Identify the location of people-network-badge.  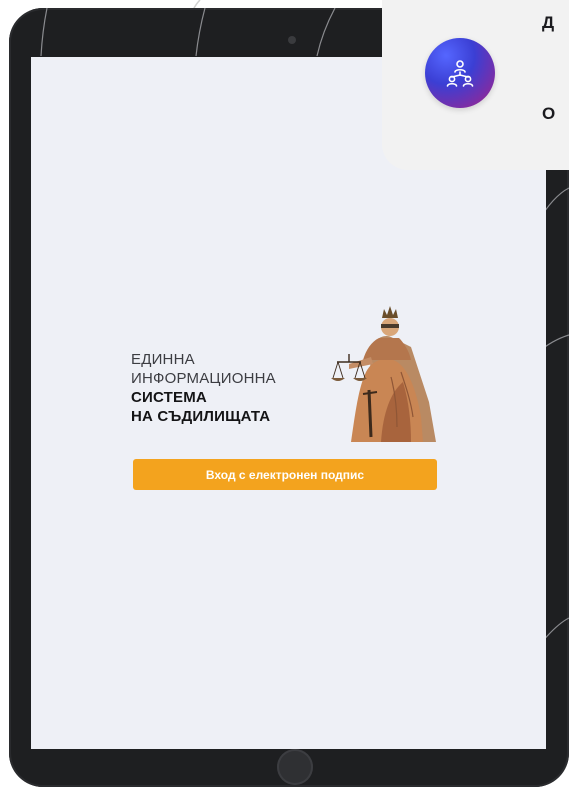
(460, 73).